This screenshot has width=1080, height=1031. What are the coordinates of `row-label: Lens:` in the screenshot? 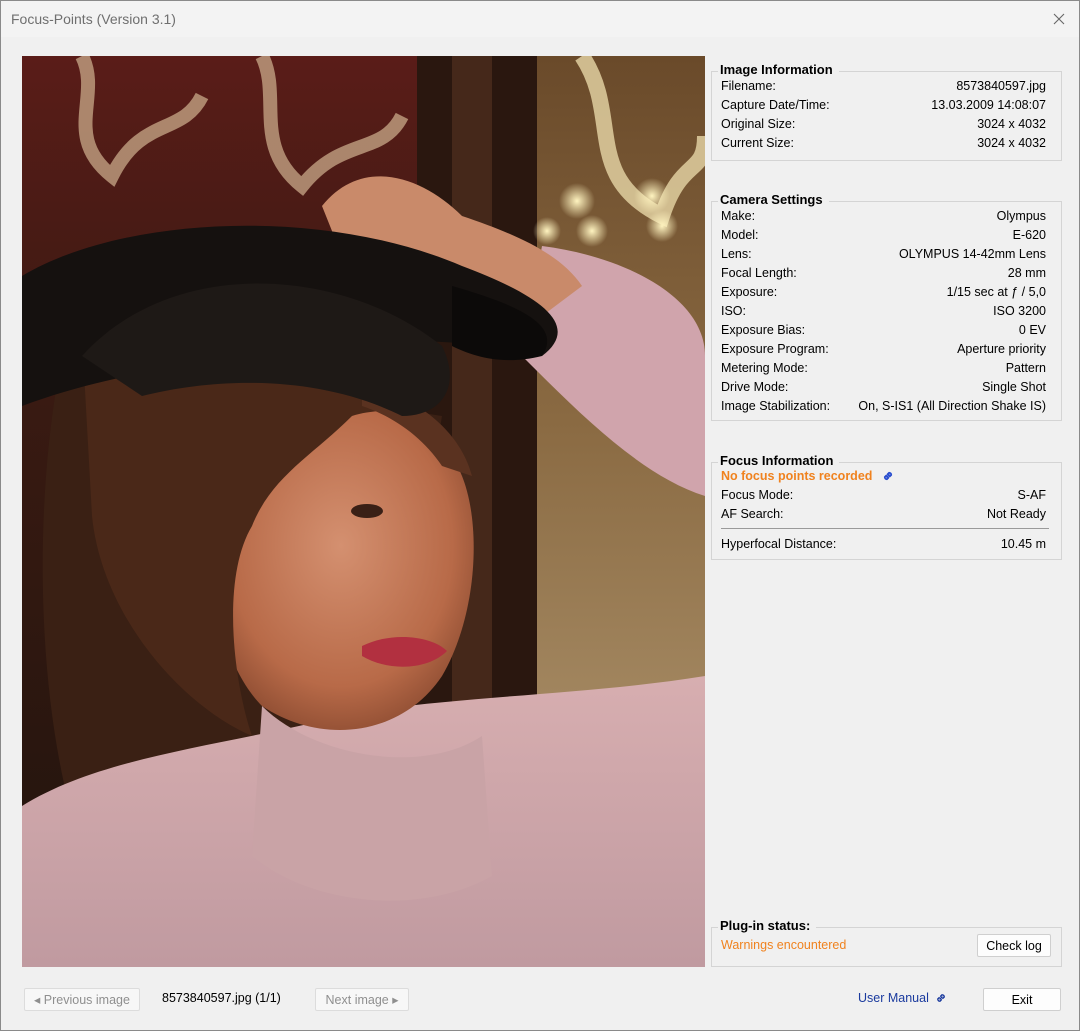 It's located at (736, 253).